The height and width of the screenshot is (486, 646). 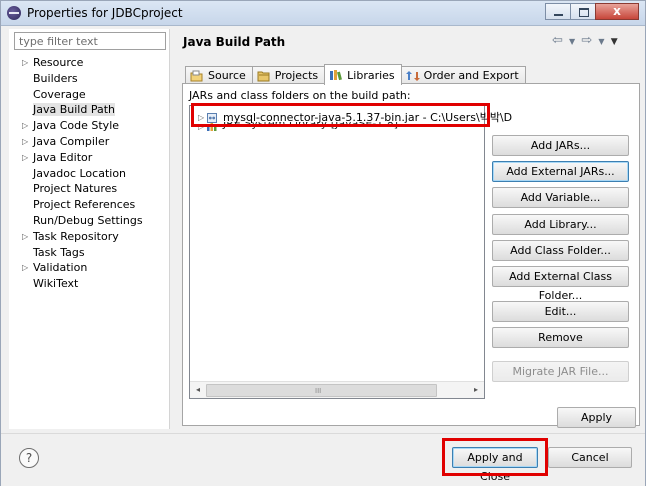 What do you see at coordinates (59, 94) in the screenshot?
I see `tree-item-label: Coverage` at bounding box center [59, 94].